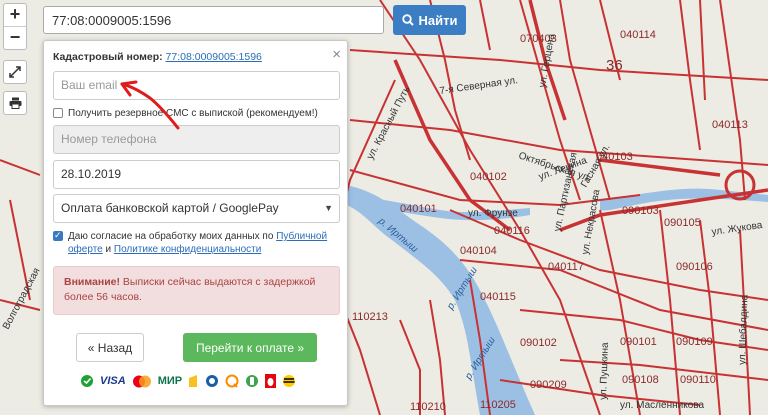  I want to click on annotation-arrow, so click(150, 105).